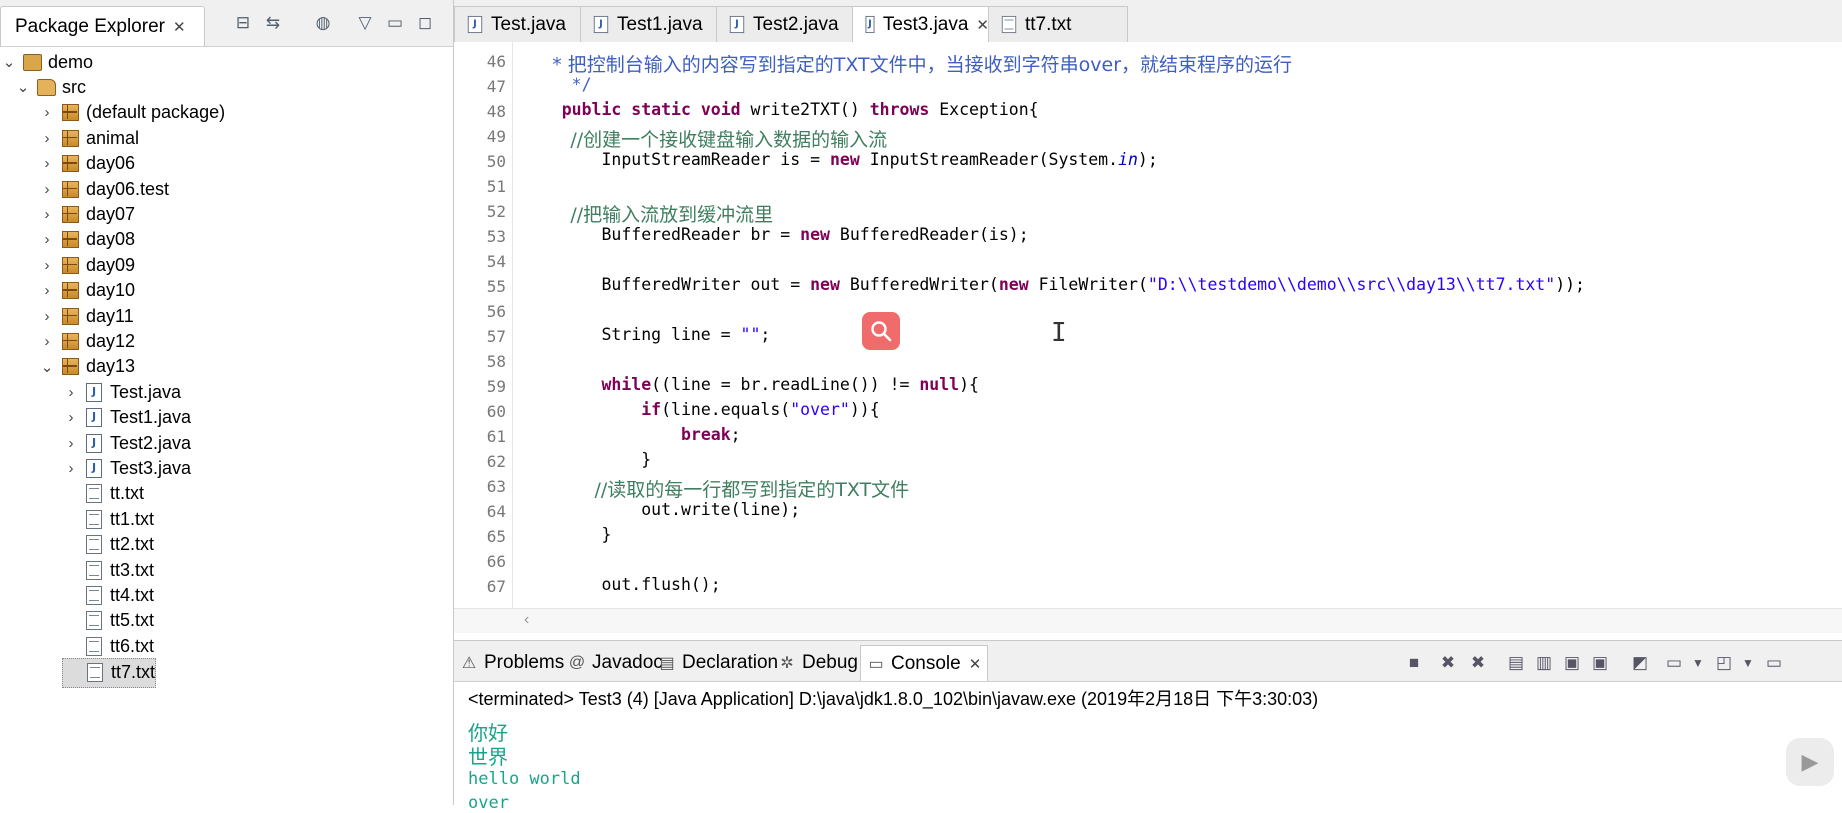 The height and width of the screenshot is (813, 1842). I want to click on collapse-all-icon: ⊟, so click(243, 23).